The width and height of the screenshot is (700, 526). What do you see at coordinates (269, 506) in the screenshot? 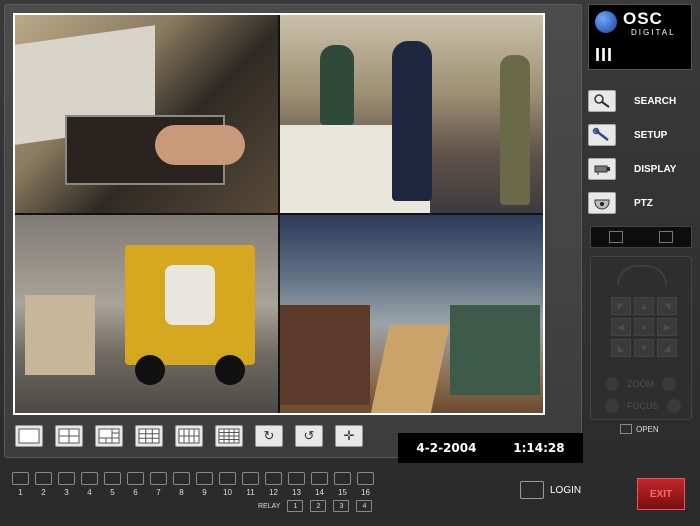
I see `relay-label: RELAY` at bounding box center [269, 506].